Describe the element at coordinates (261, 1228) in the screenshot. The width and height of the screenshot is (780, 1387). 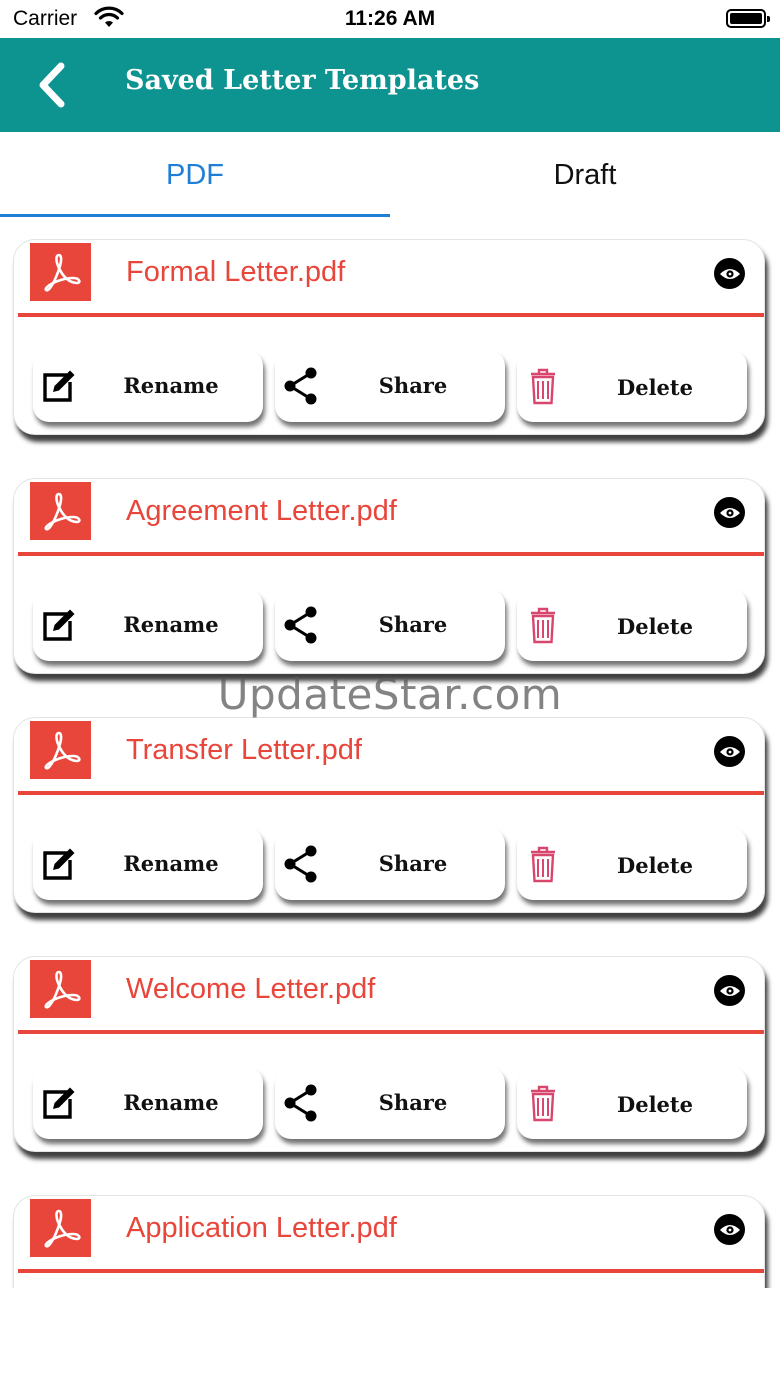
I see `file-name: Application Letter.pdf` at that location.